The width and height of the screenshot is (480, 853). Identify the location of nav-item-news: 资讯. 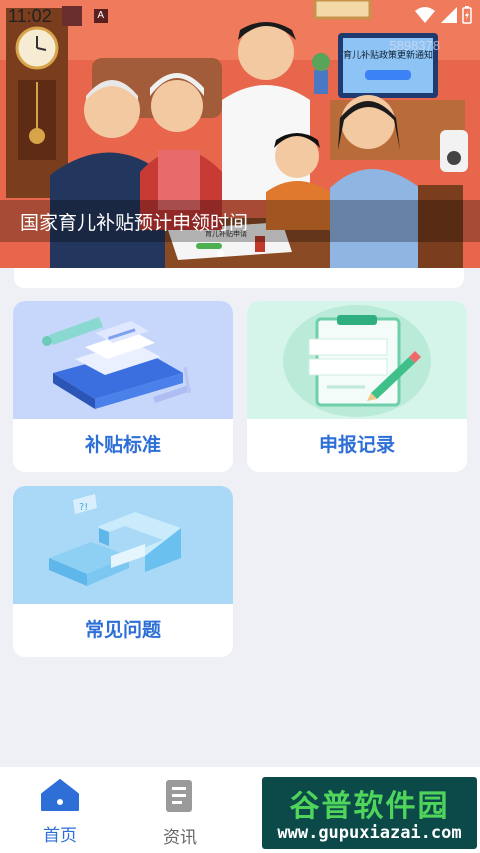
(180, 813).